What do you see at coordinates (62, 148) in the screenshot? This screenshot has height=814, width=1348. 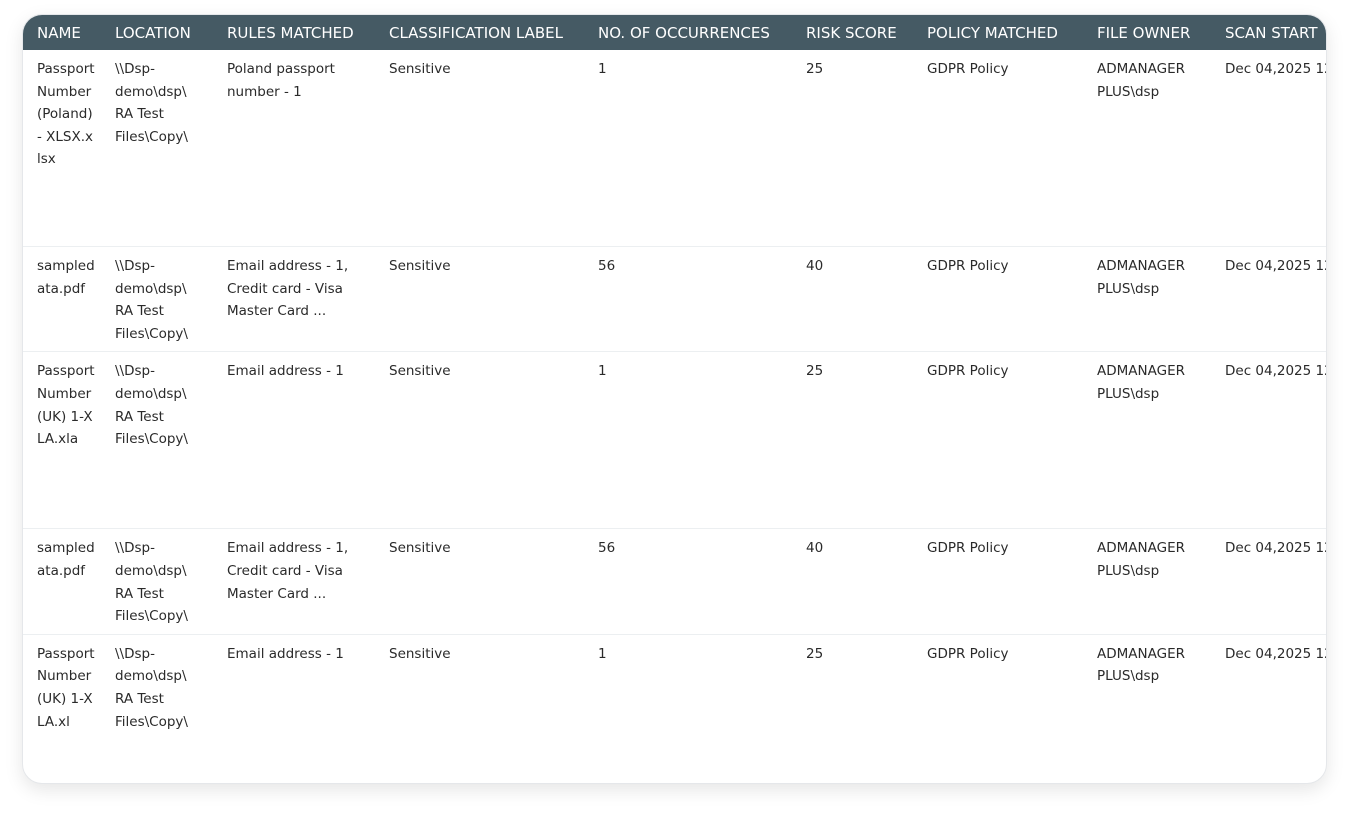 I see `cell-name: Passport Number (Poland) - XLSX.xlsx` at bounding box center [62, 148].